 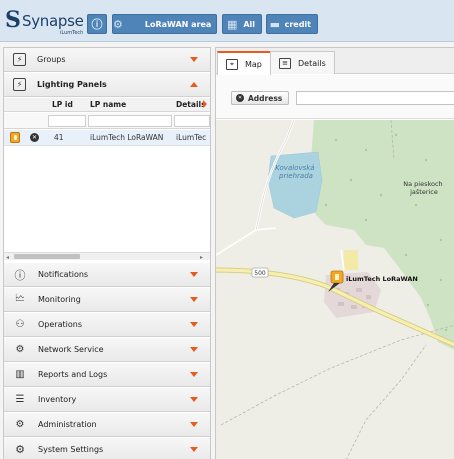 I want to click on synapse-logo: S Synapse iLumTech, so click(x=45, y=22).